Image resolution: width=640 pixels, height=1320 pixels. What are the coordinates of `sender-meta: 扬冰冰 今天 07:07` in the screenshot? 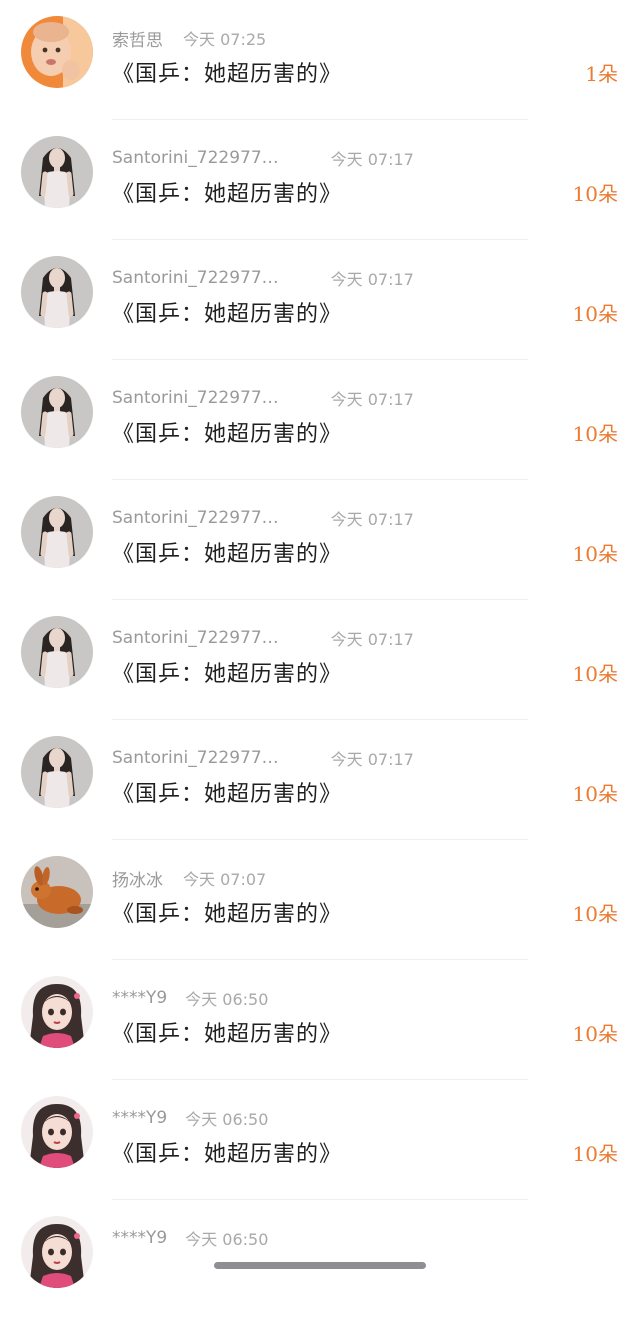 It's located at (189, 878).